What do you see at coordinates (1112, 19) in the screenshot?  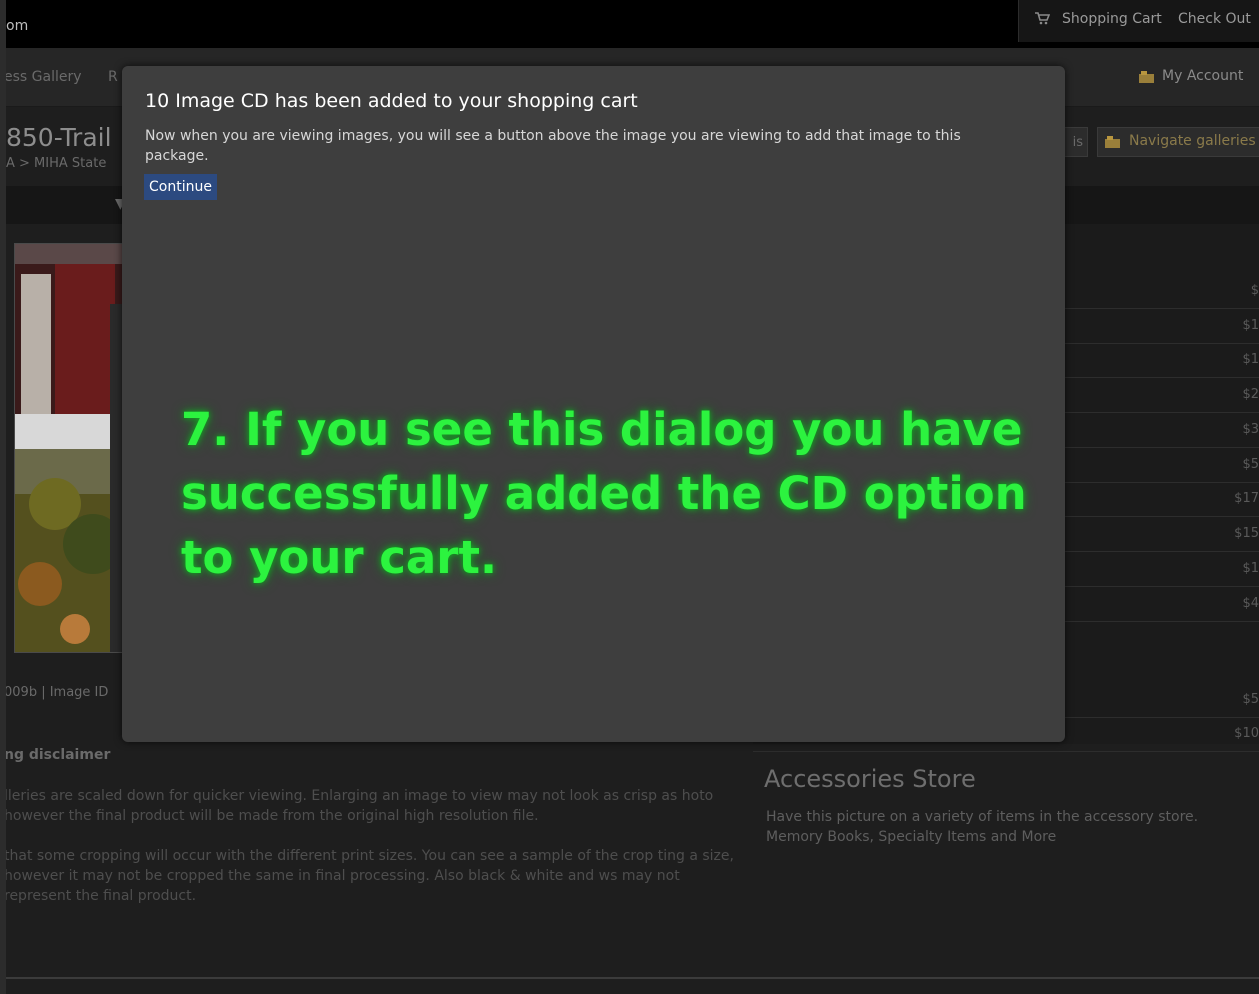 I see `shopping-cart-link: Shopping Cart` at bounding box center [1112, 19].